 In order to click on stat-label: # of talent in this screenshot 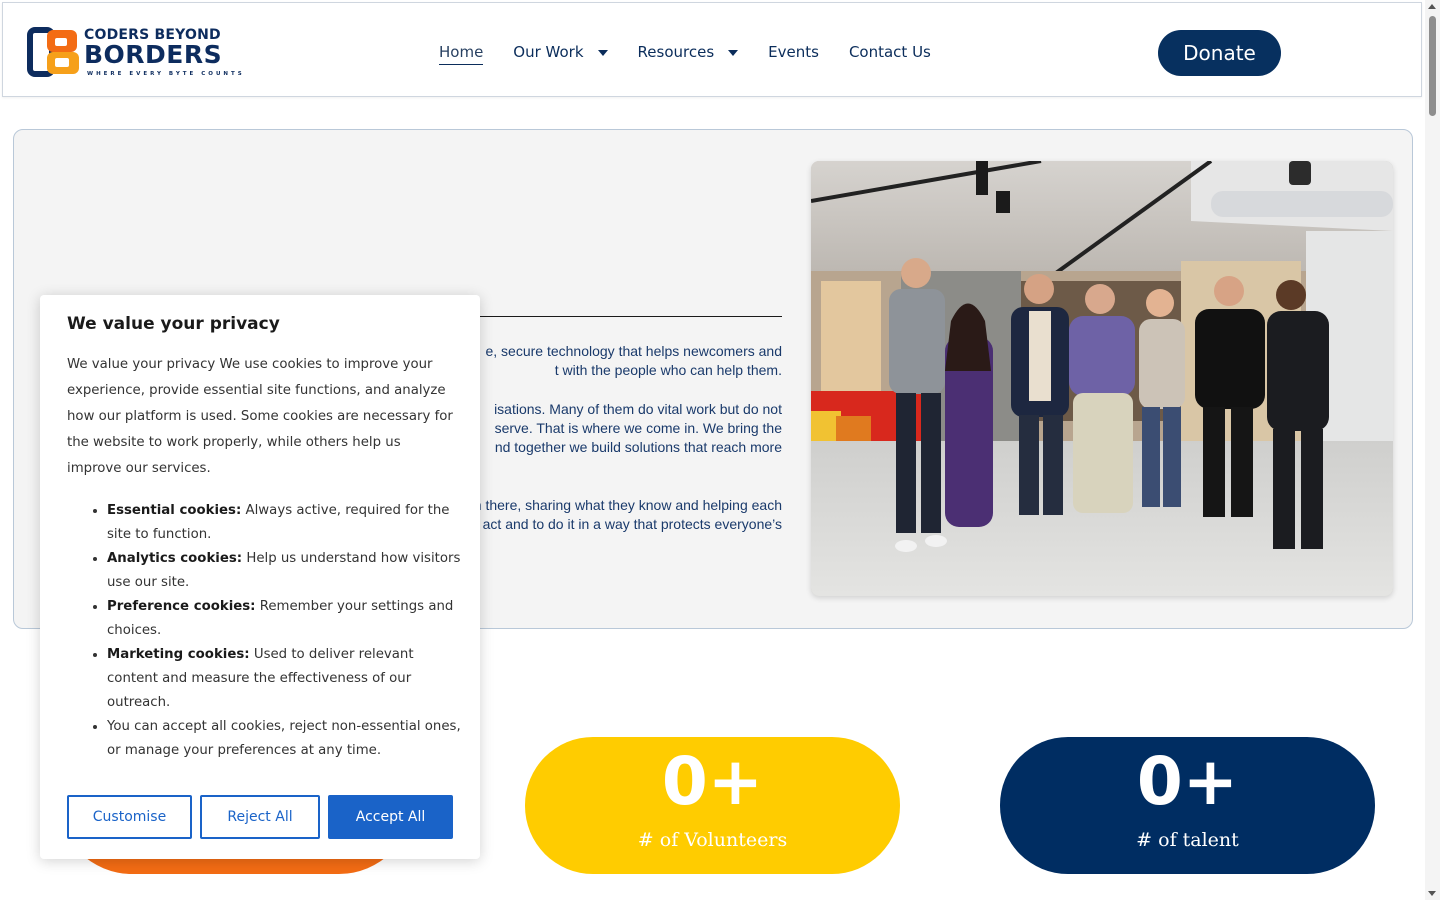, I will do `click(1187, 840)`.